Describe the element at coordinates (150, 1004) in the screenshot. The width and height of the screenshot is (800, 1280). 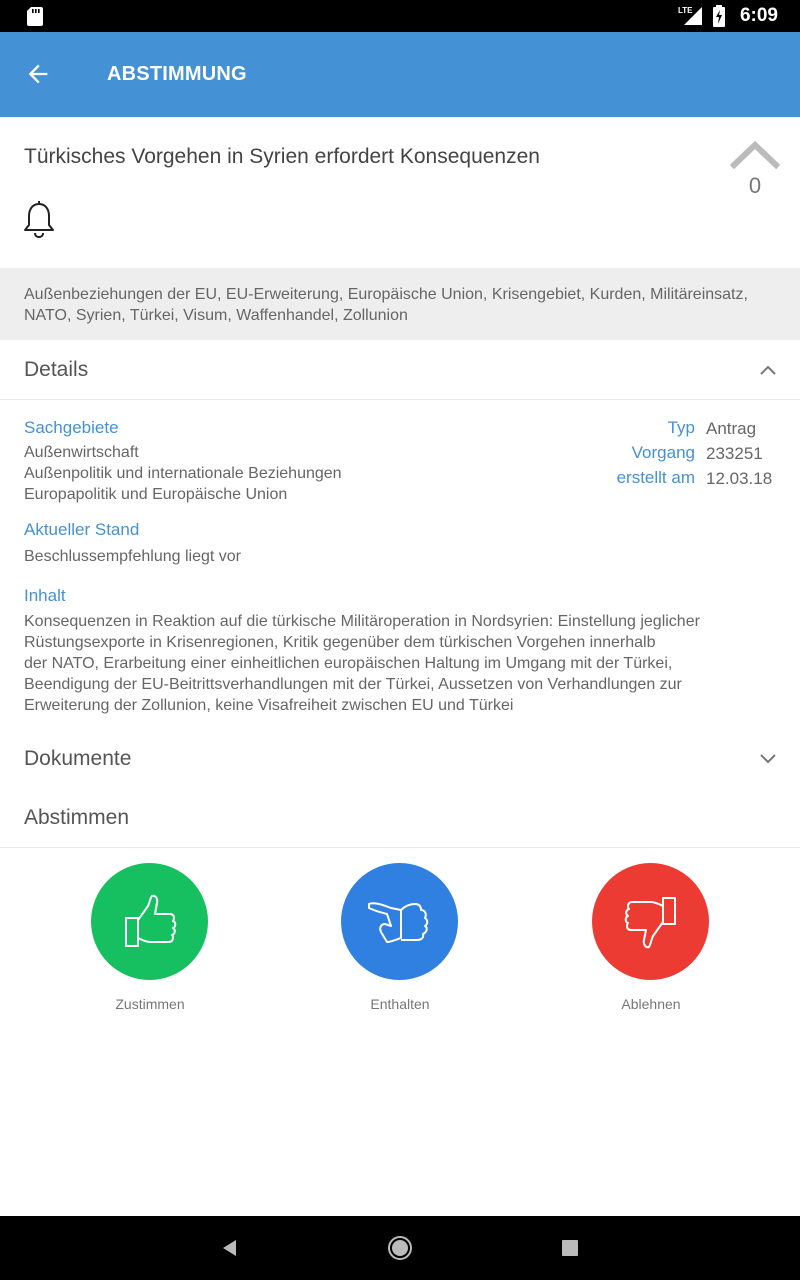
I see `vote-yes-label: Zustimmen` at that location.